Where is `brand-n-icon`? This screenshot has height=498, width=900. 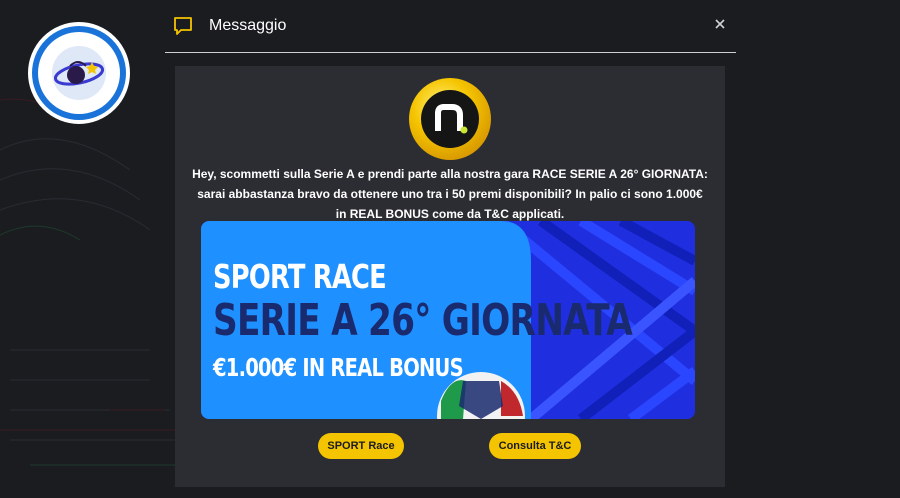 brand-n-icon is located at coordinates (451, 119).